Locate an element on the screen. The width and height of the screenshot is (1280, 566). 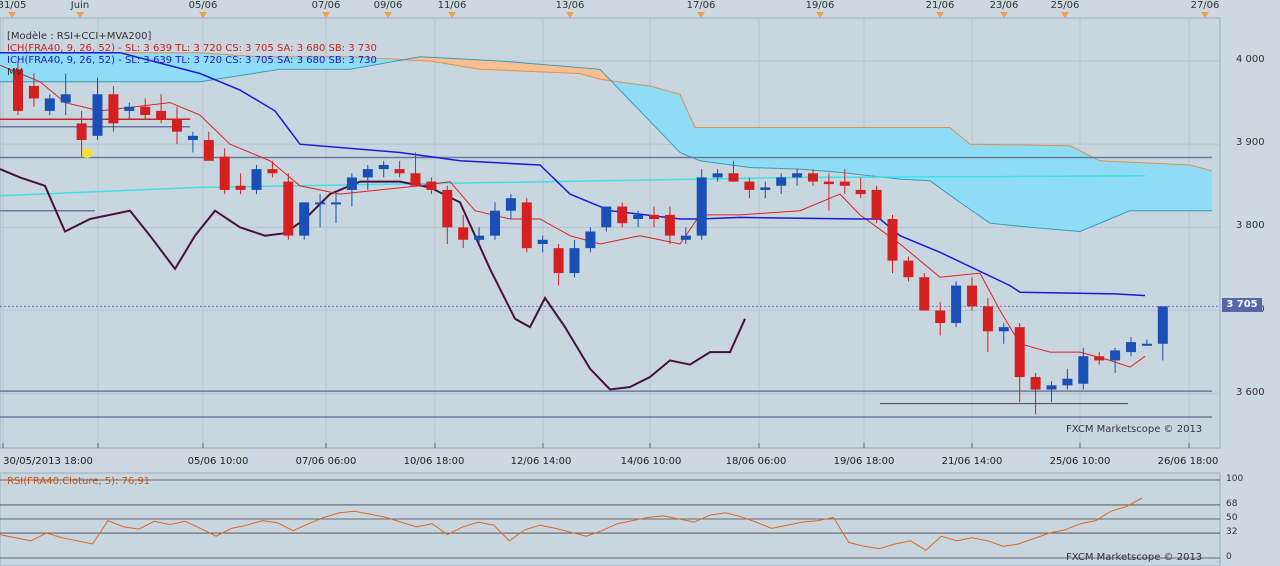
bottom-date-label: 30/05/2013 18:00 is located at coordinates (48, 461).